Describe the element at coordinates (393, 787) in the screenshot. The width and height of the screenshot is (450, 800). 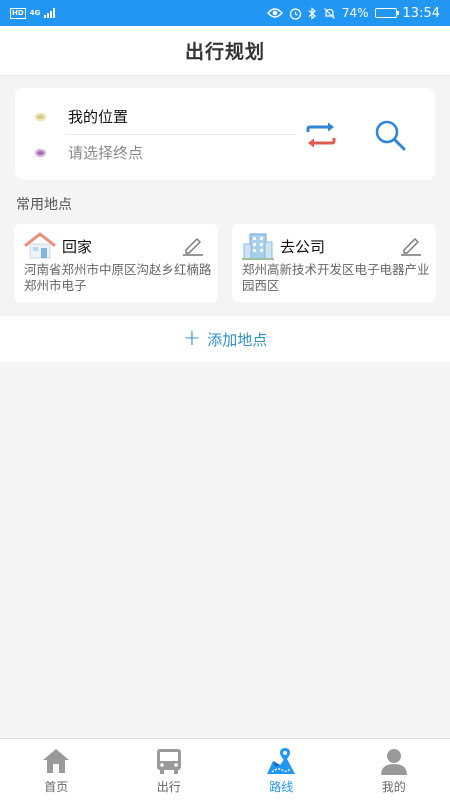
I see `tab-label: 我的` at that location.